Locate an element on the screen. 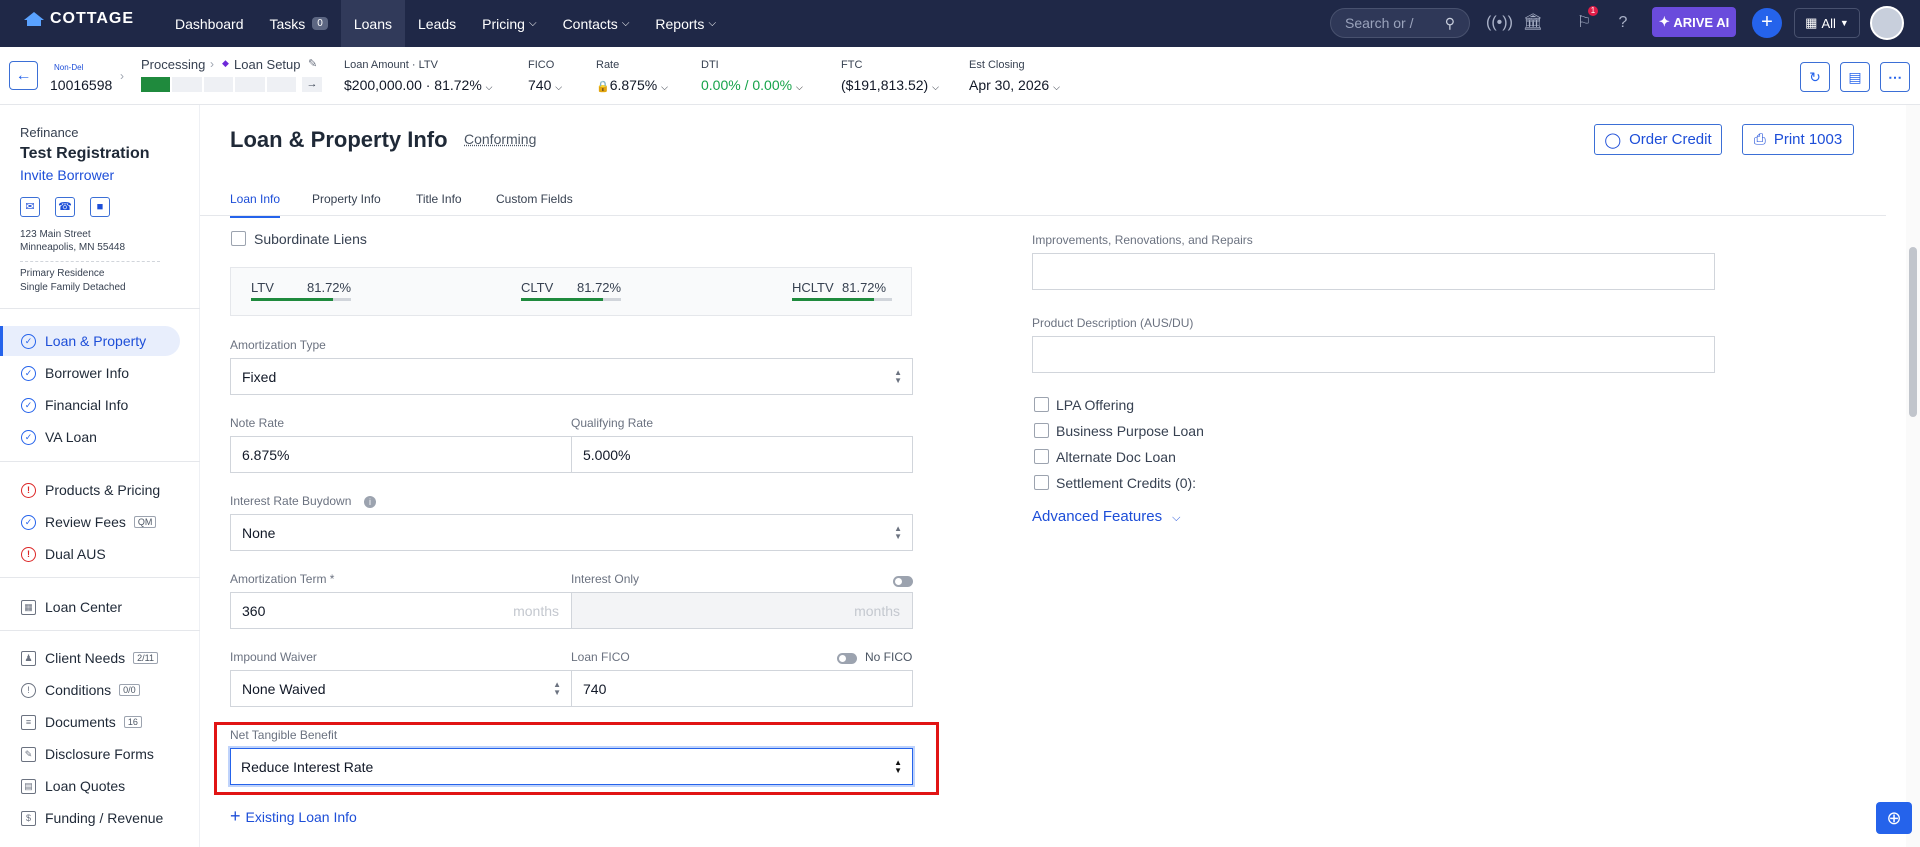  fico-value: 740 ⌵ is located at coordinates (545, 85).